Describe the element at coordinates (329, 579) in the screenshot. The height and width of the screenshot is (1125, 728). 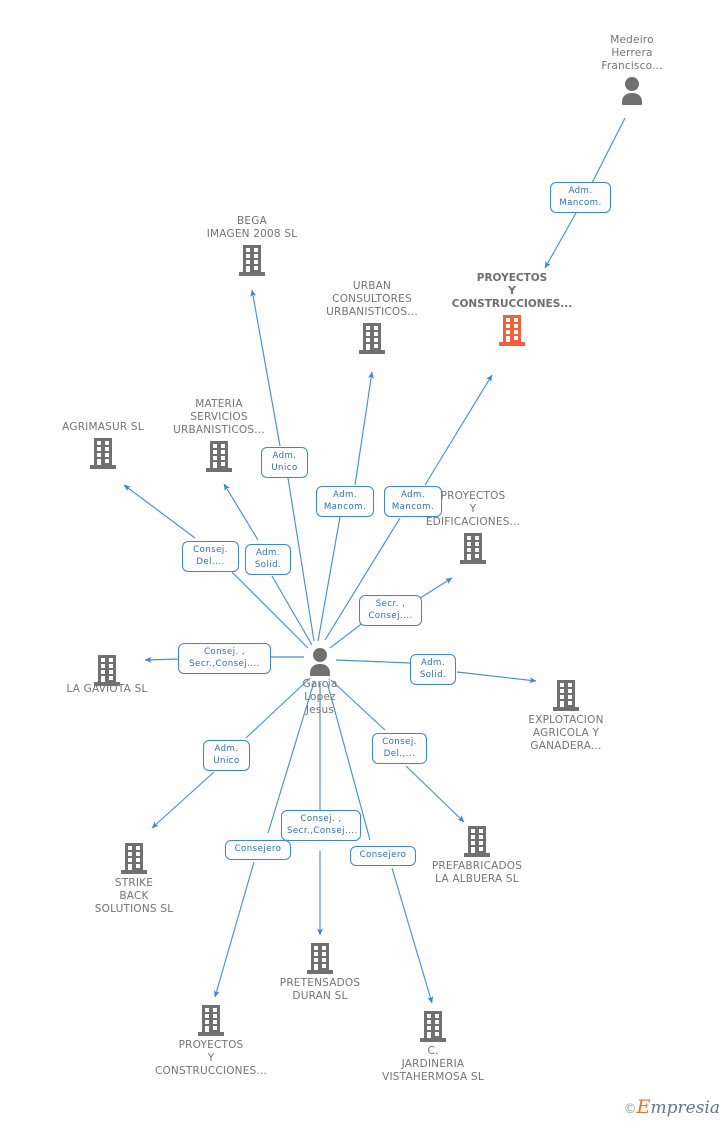
I see `edge-garcia-chip-urban` at that location.